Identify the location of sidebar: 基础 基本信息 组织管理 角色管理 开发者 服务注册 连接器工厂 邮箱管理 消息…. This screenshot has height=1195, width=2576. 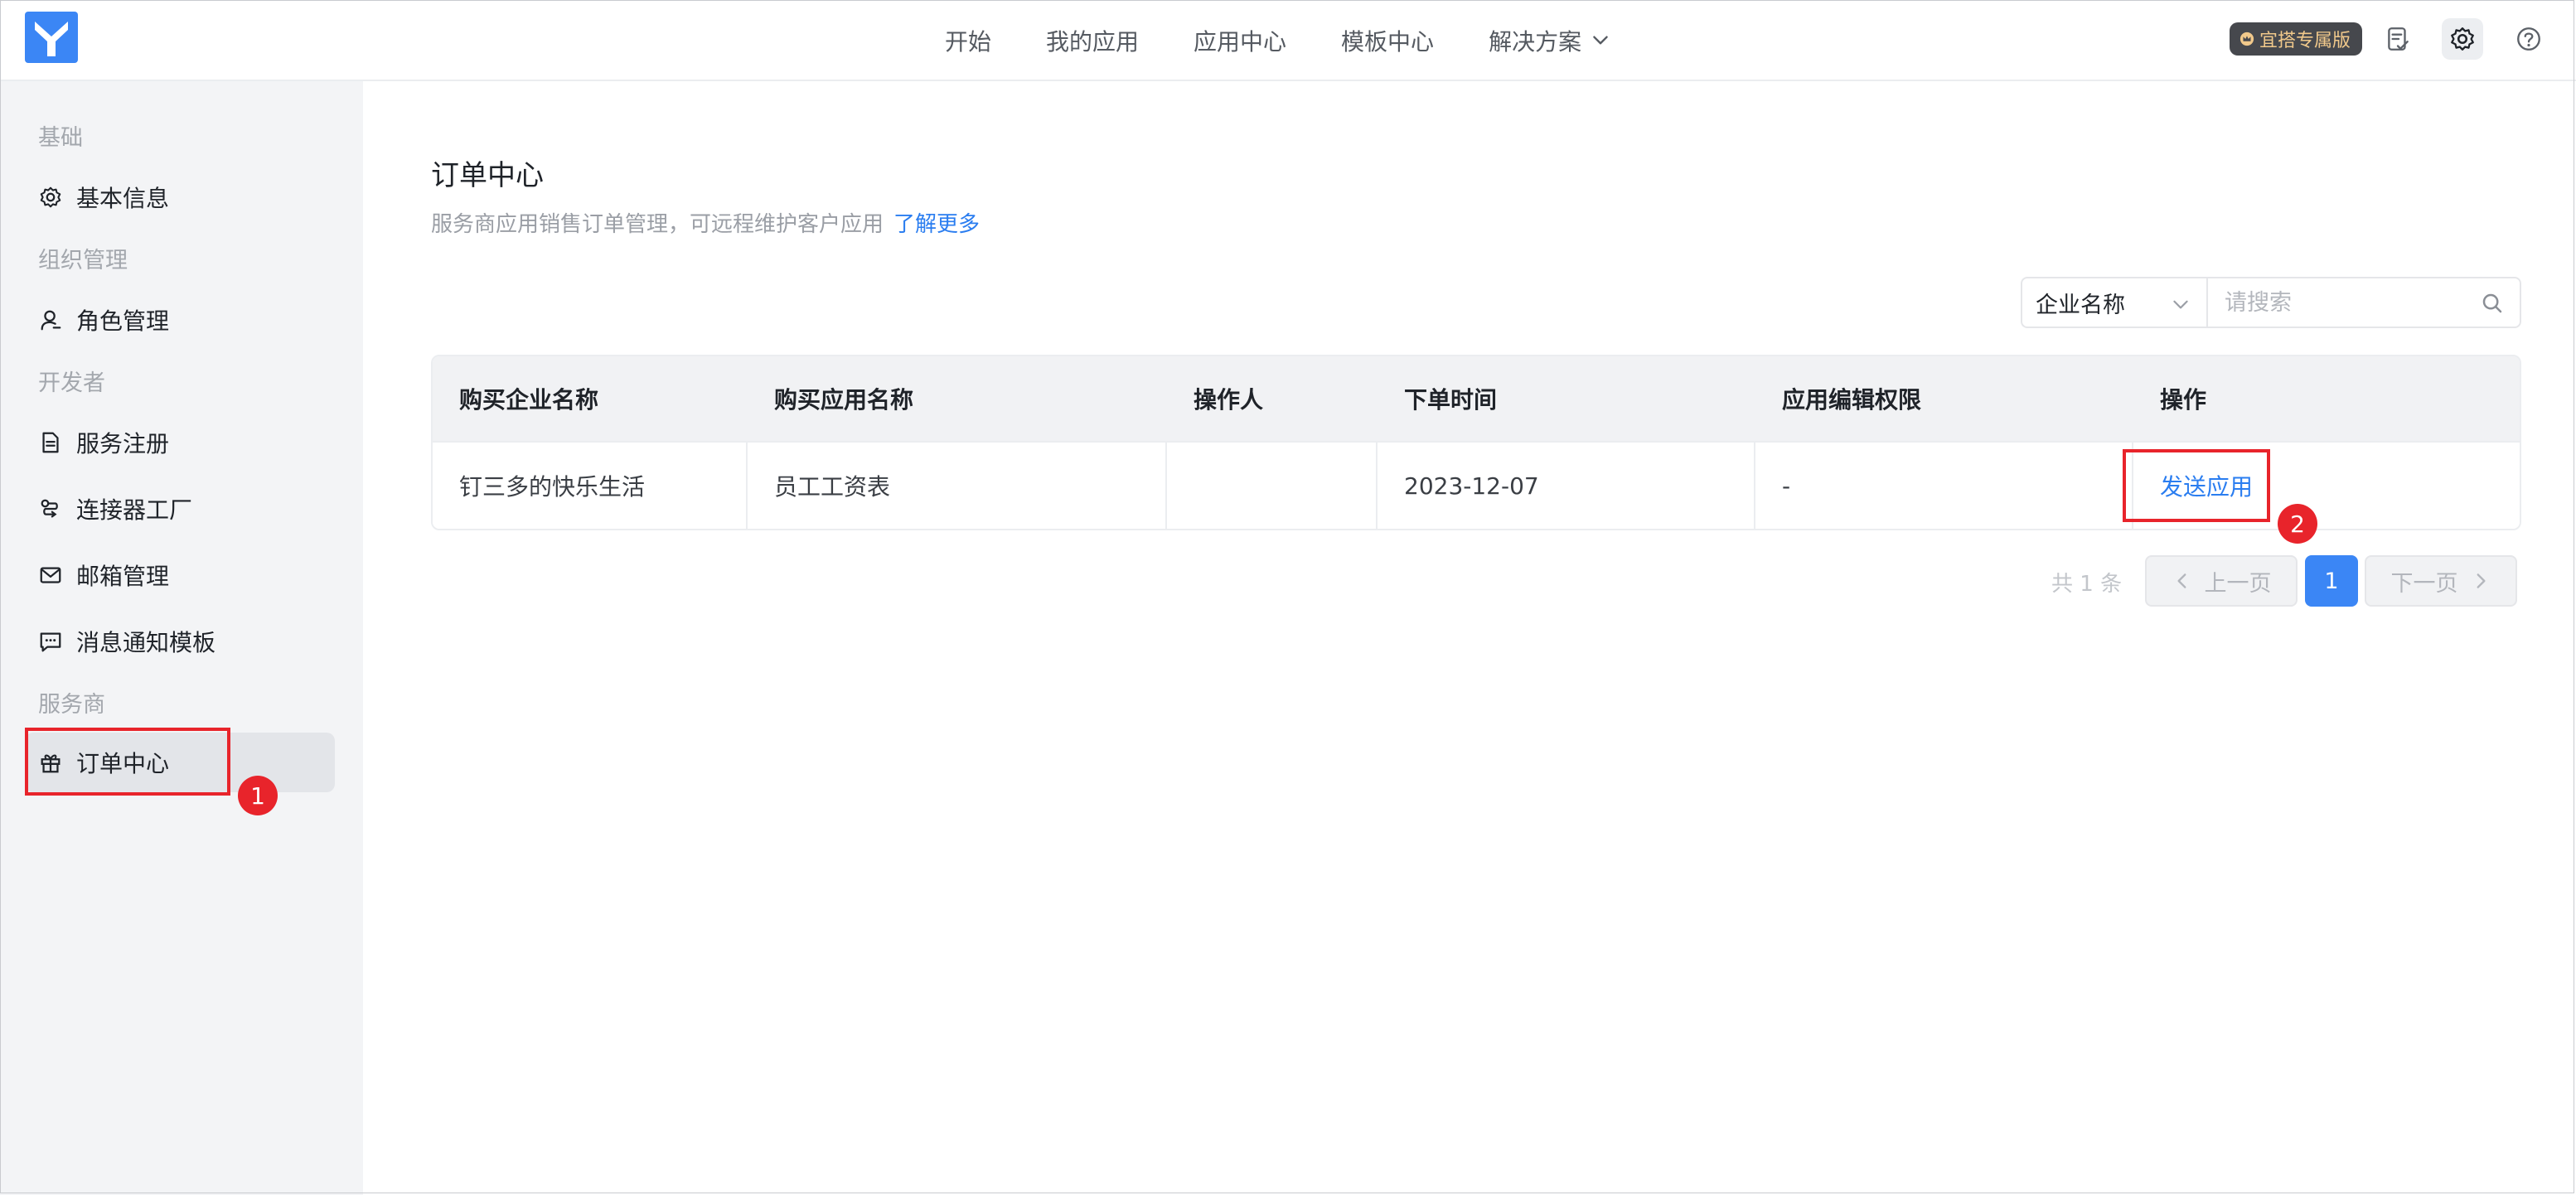
(181, 638).